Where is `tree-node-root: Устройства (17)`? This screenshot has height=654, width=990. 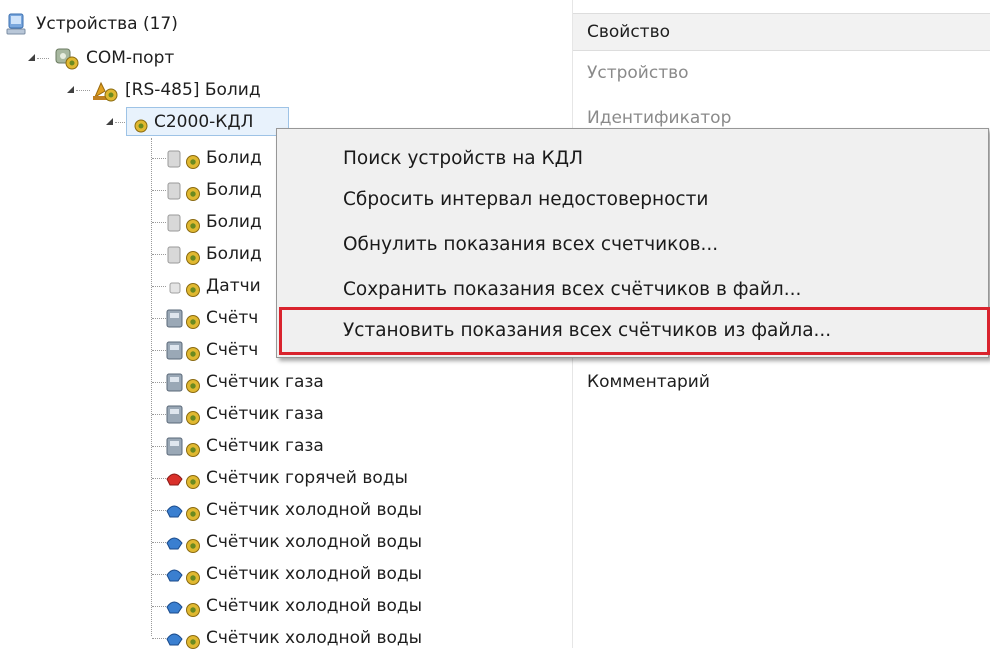 tree-node-root: Устройства (17) is located at coordinates (92, 24).